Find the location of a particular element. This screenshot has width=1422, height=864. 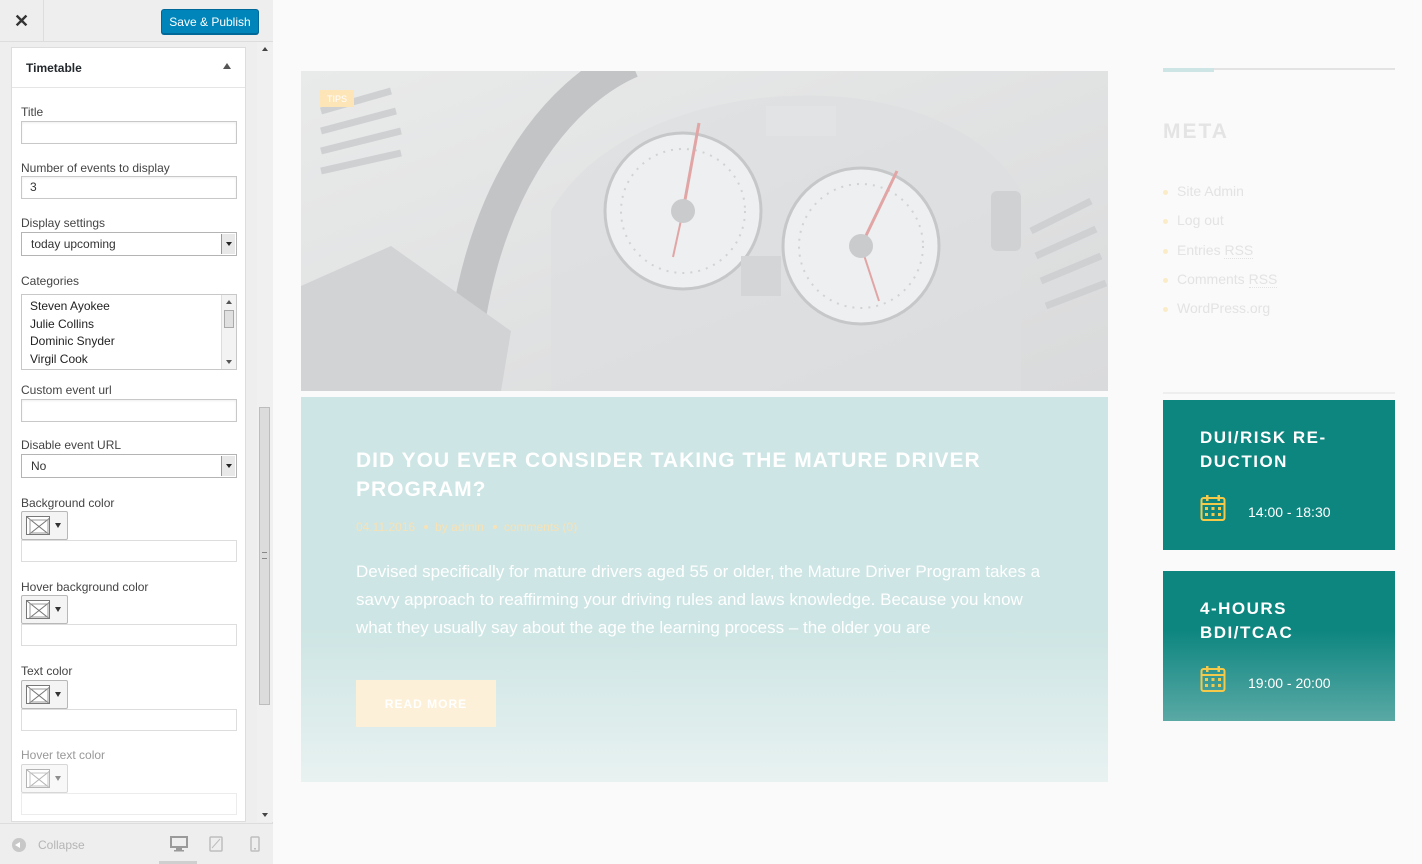

post-comments: comments (0) is located at coordinates (540, 527).